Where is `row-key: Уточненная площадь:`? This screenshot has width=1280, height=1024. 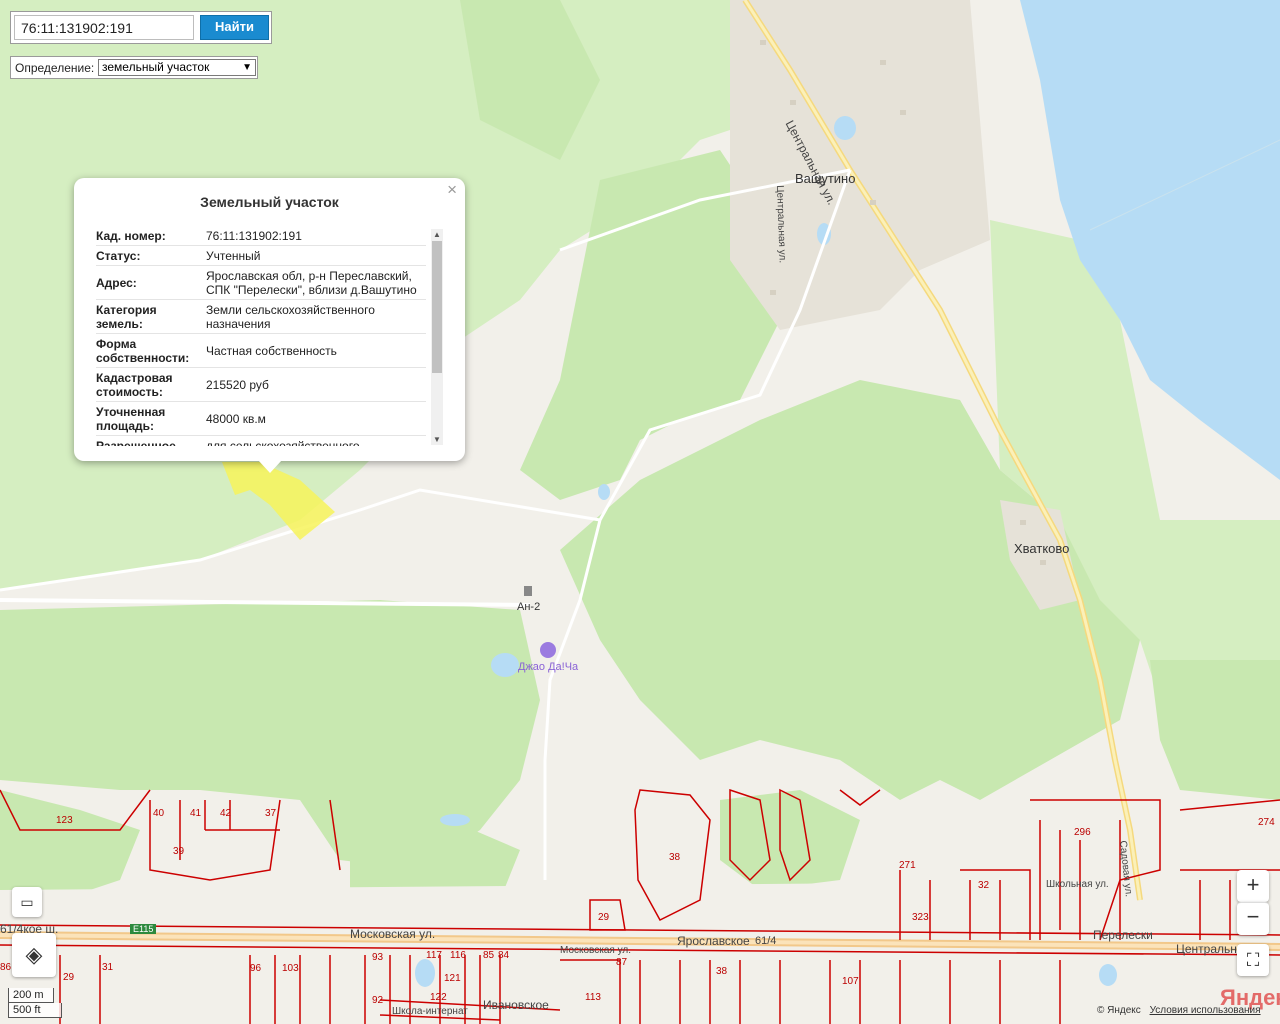 row-key: Уточненная площадь: is located at coordinates (131, 418).